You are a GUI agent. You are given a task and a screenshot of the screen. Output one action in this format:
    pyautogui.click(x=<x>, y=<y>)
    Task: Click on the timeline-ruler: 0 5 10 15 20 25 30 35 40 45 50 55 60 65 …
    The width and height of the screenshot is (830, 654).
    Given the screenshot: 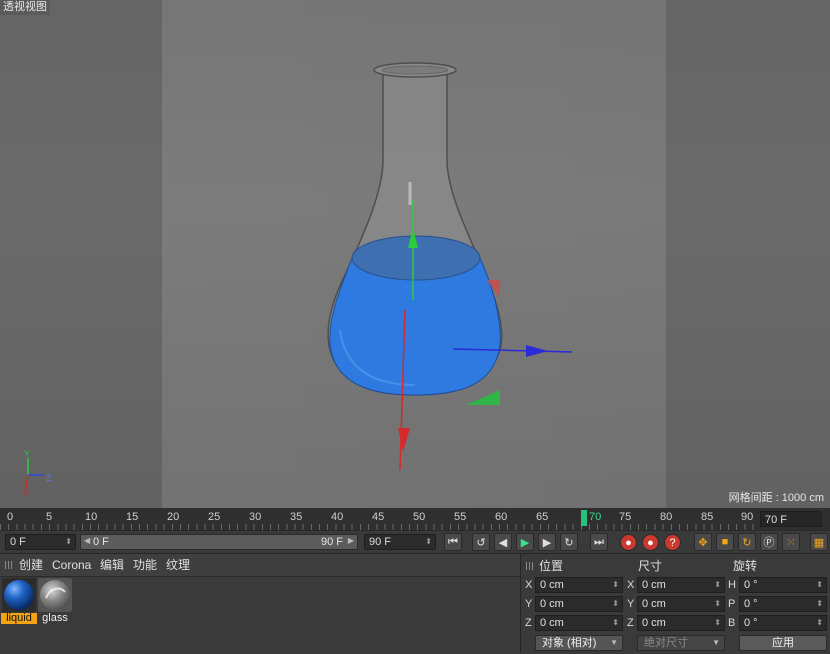 What is the action you would take?
    pyautogui.click(x=415, y=519)
    